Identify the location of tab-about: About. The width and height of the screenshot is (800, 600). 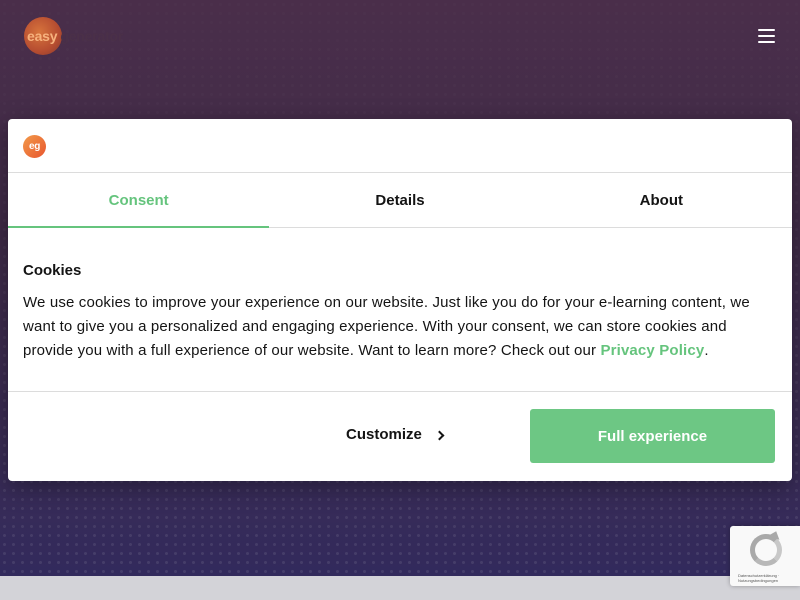
(661, 200).